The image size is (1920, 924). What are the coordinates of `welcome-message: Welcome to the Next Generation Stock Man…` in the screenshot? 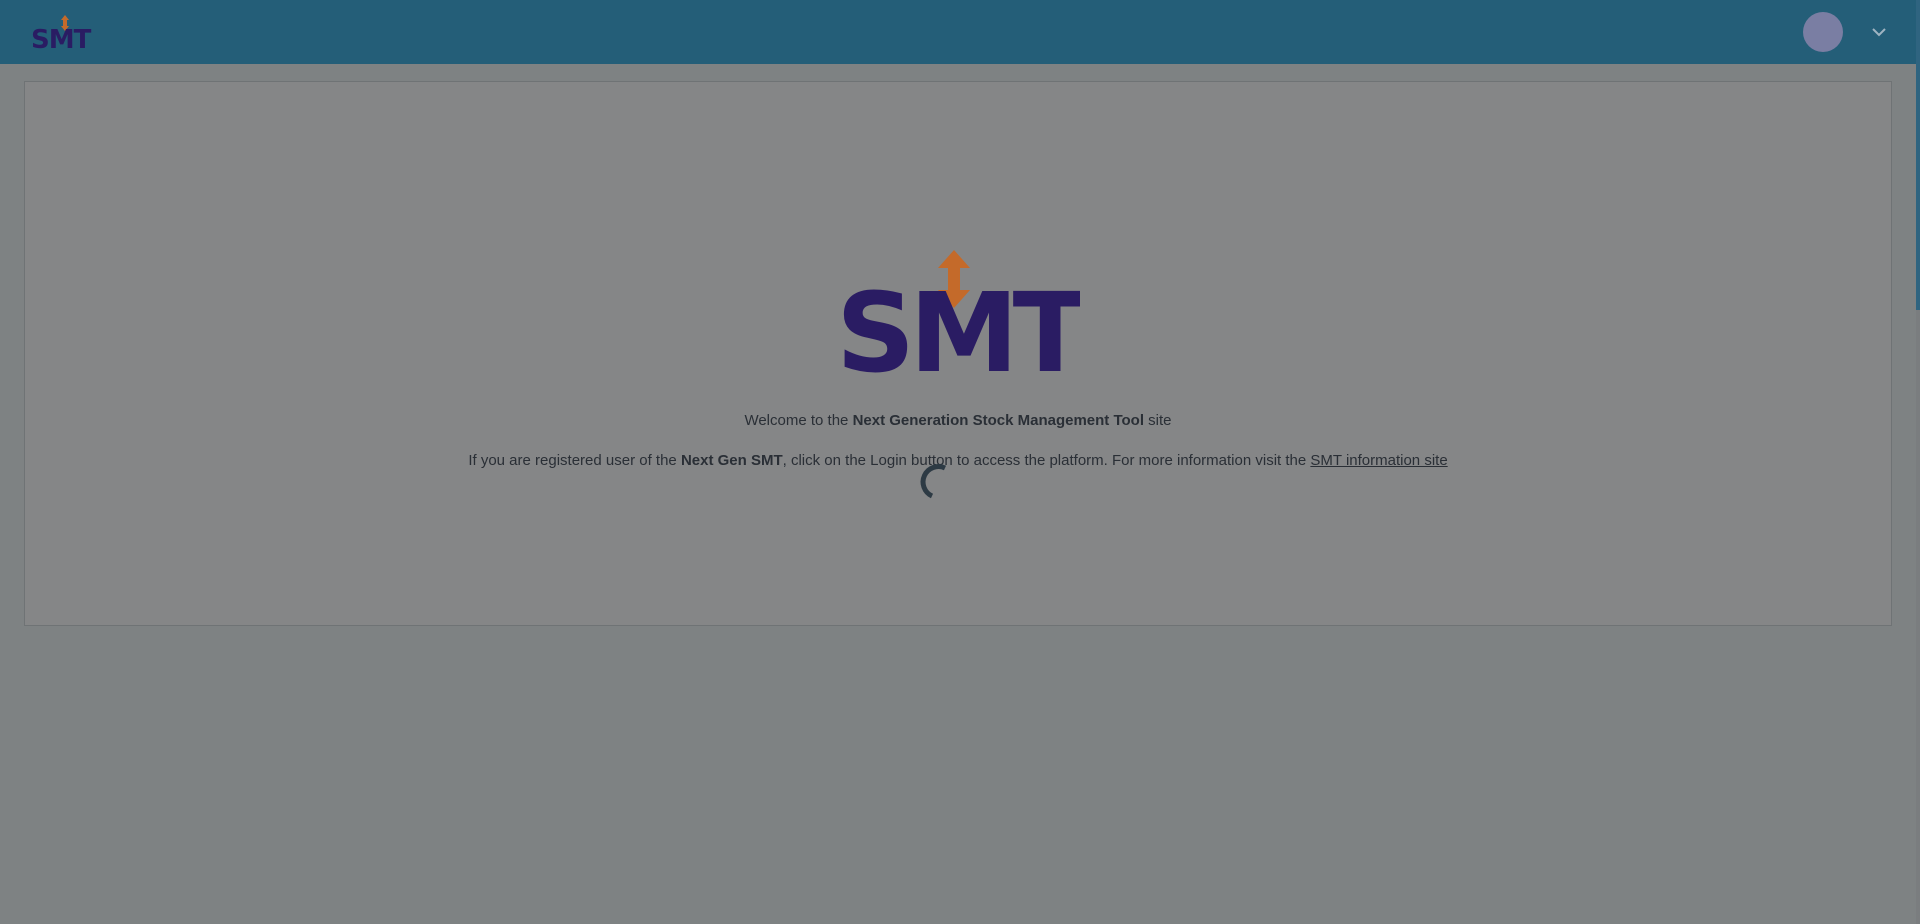 It's located at (958, 420).